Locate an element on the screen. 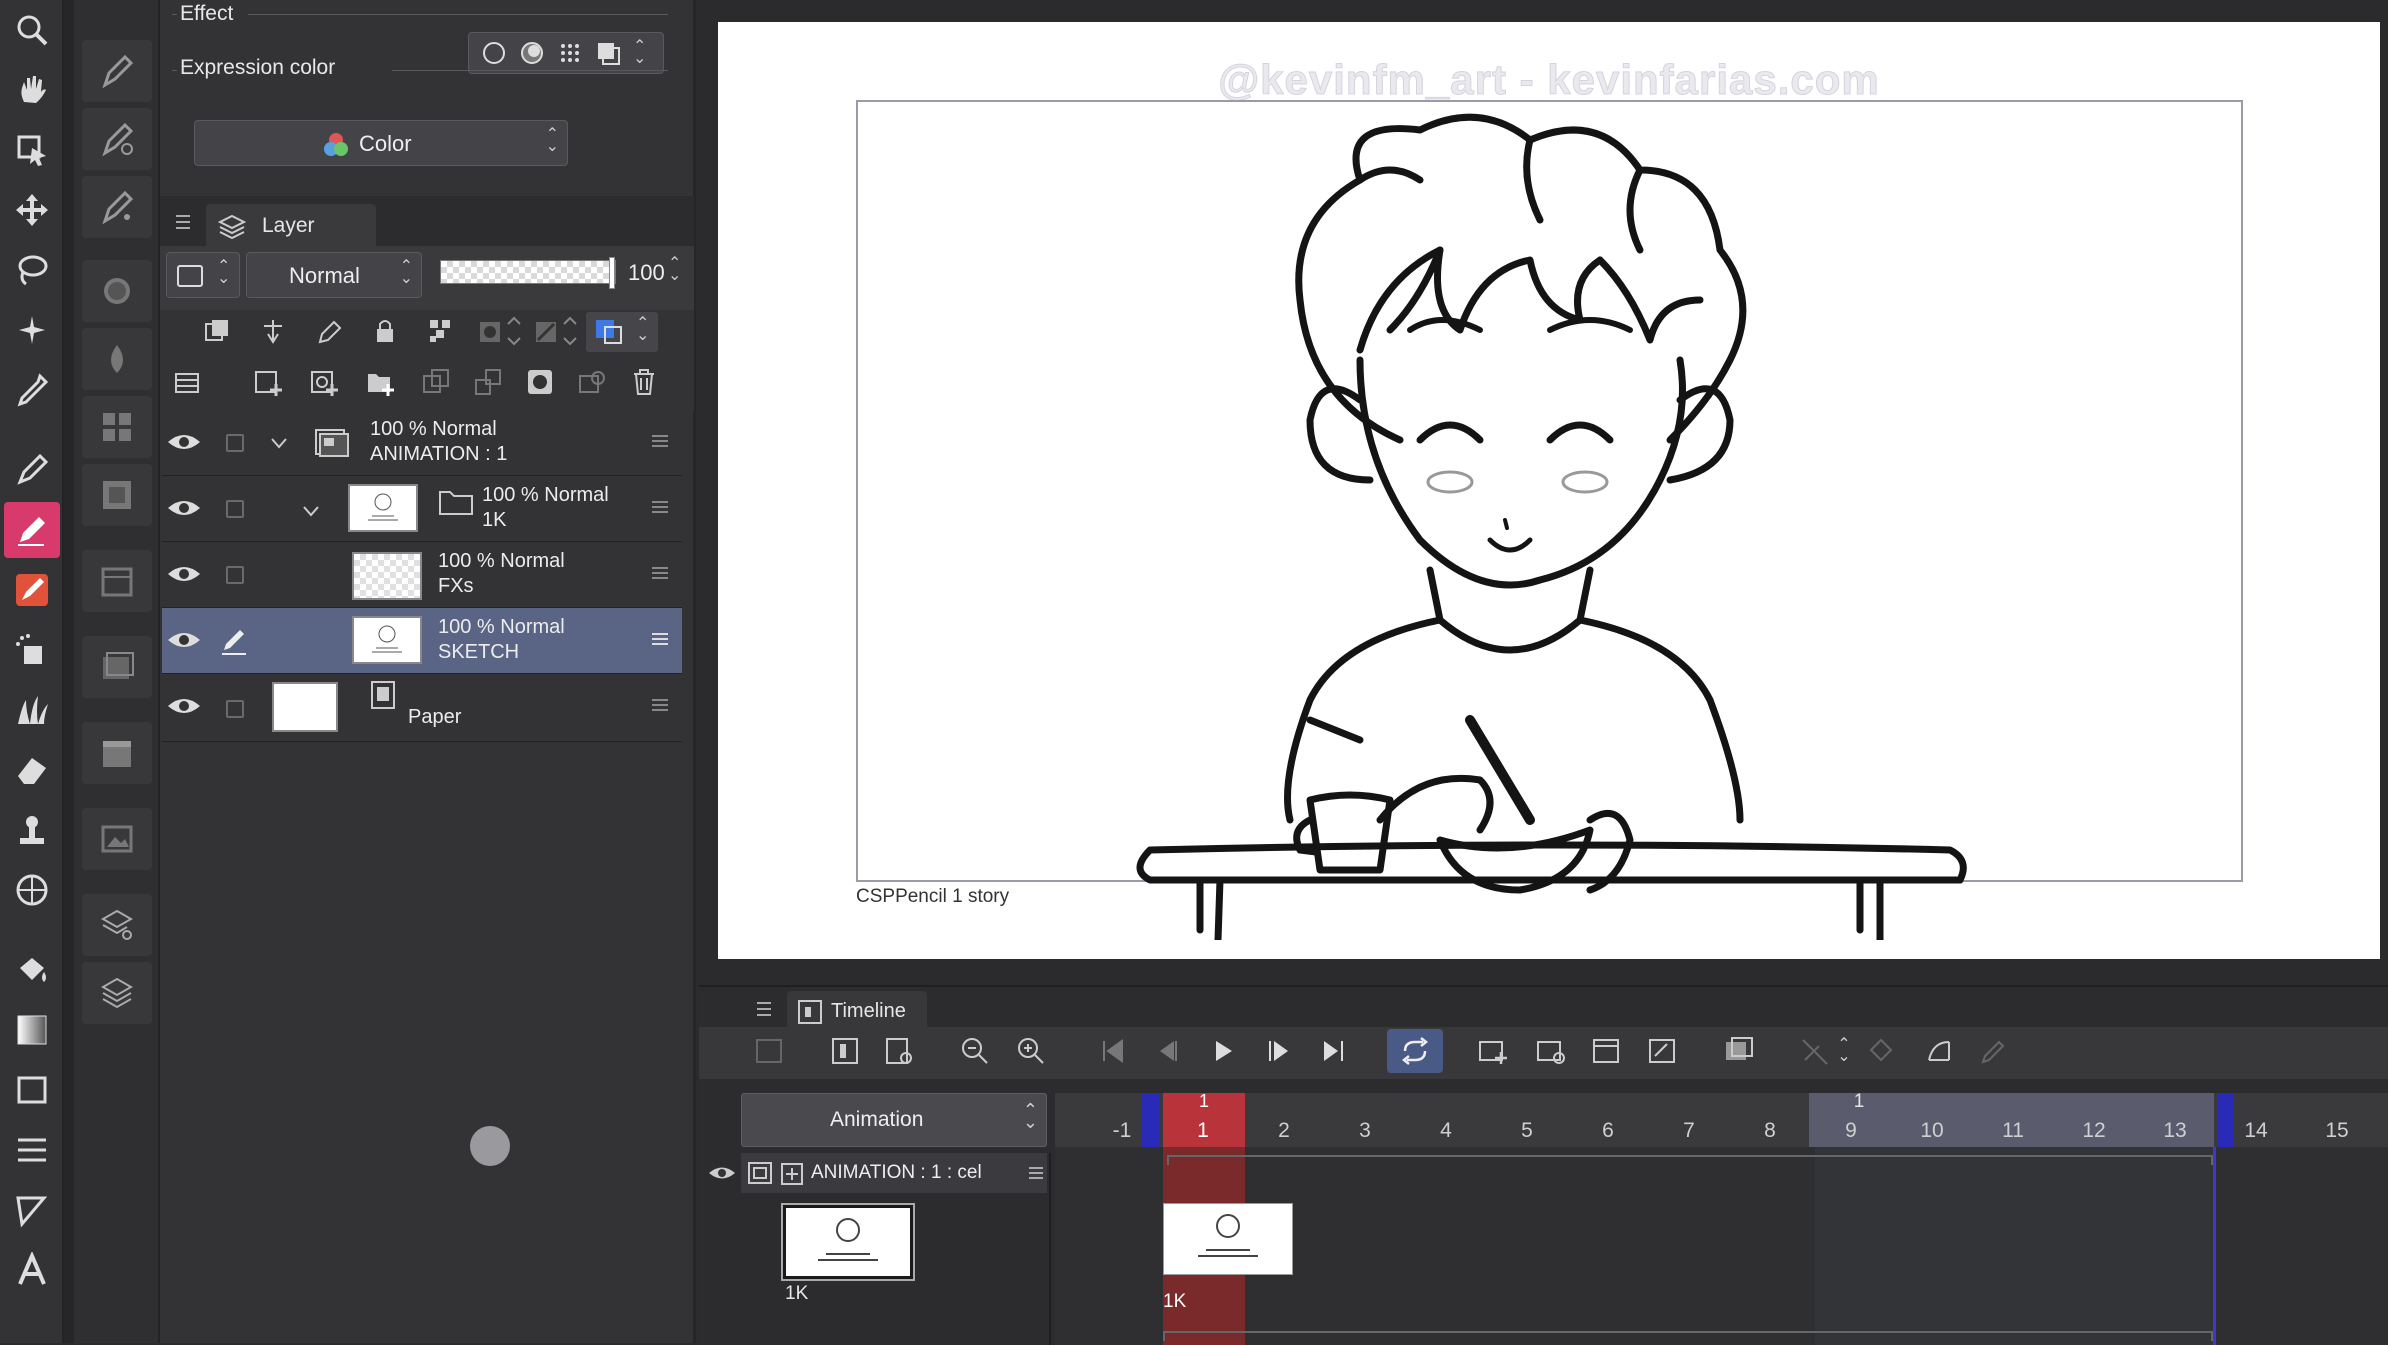 The height and width of the screenshot is (1345, 2388). layer-property-icon is located at coordinates (187, 383).